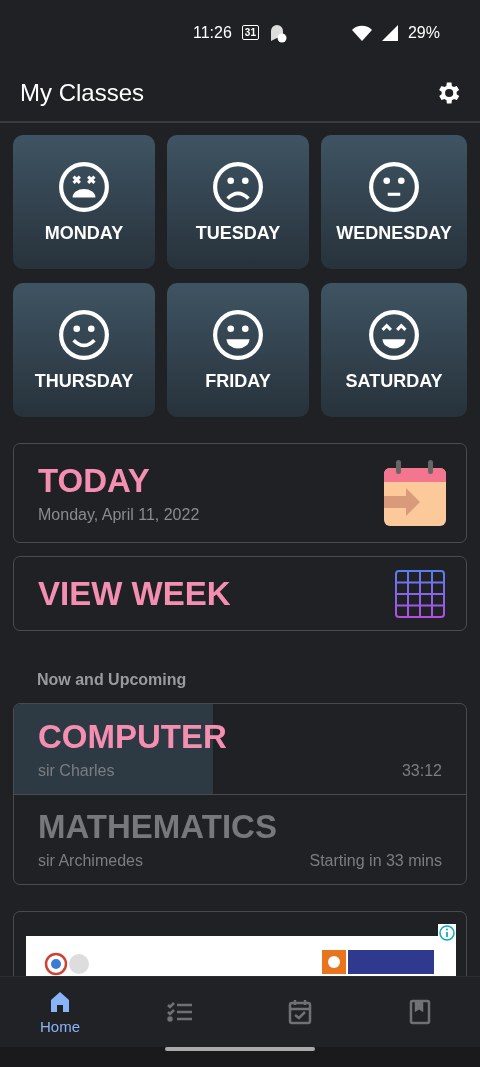  I want to click on day-tile: FRIDAY, so click(238, 350).